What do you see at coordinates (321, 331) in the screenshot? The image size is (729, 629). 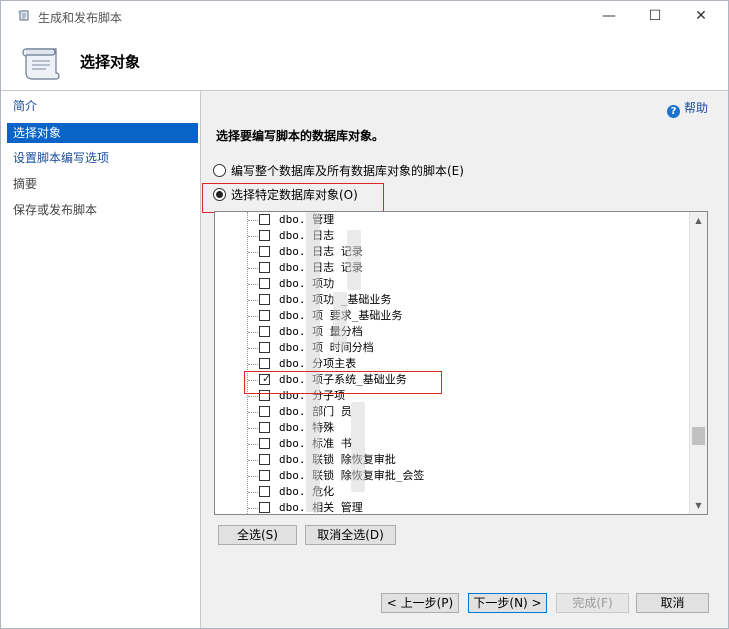 I see `row-label: dbo. 项 量分档` at bounding box center [321, 331].